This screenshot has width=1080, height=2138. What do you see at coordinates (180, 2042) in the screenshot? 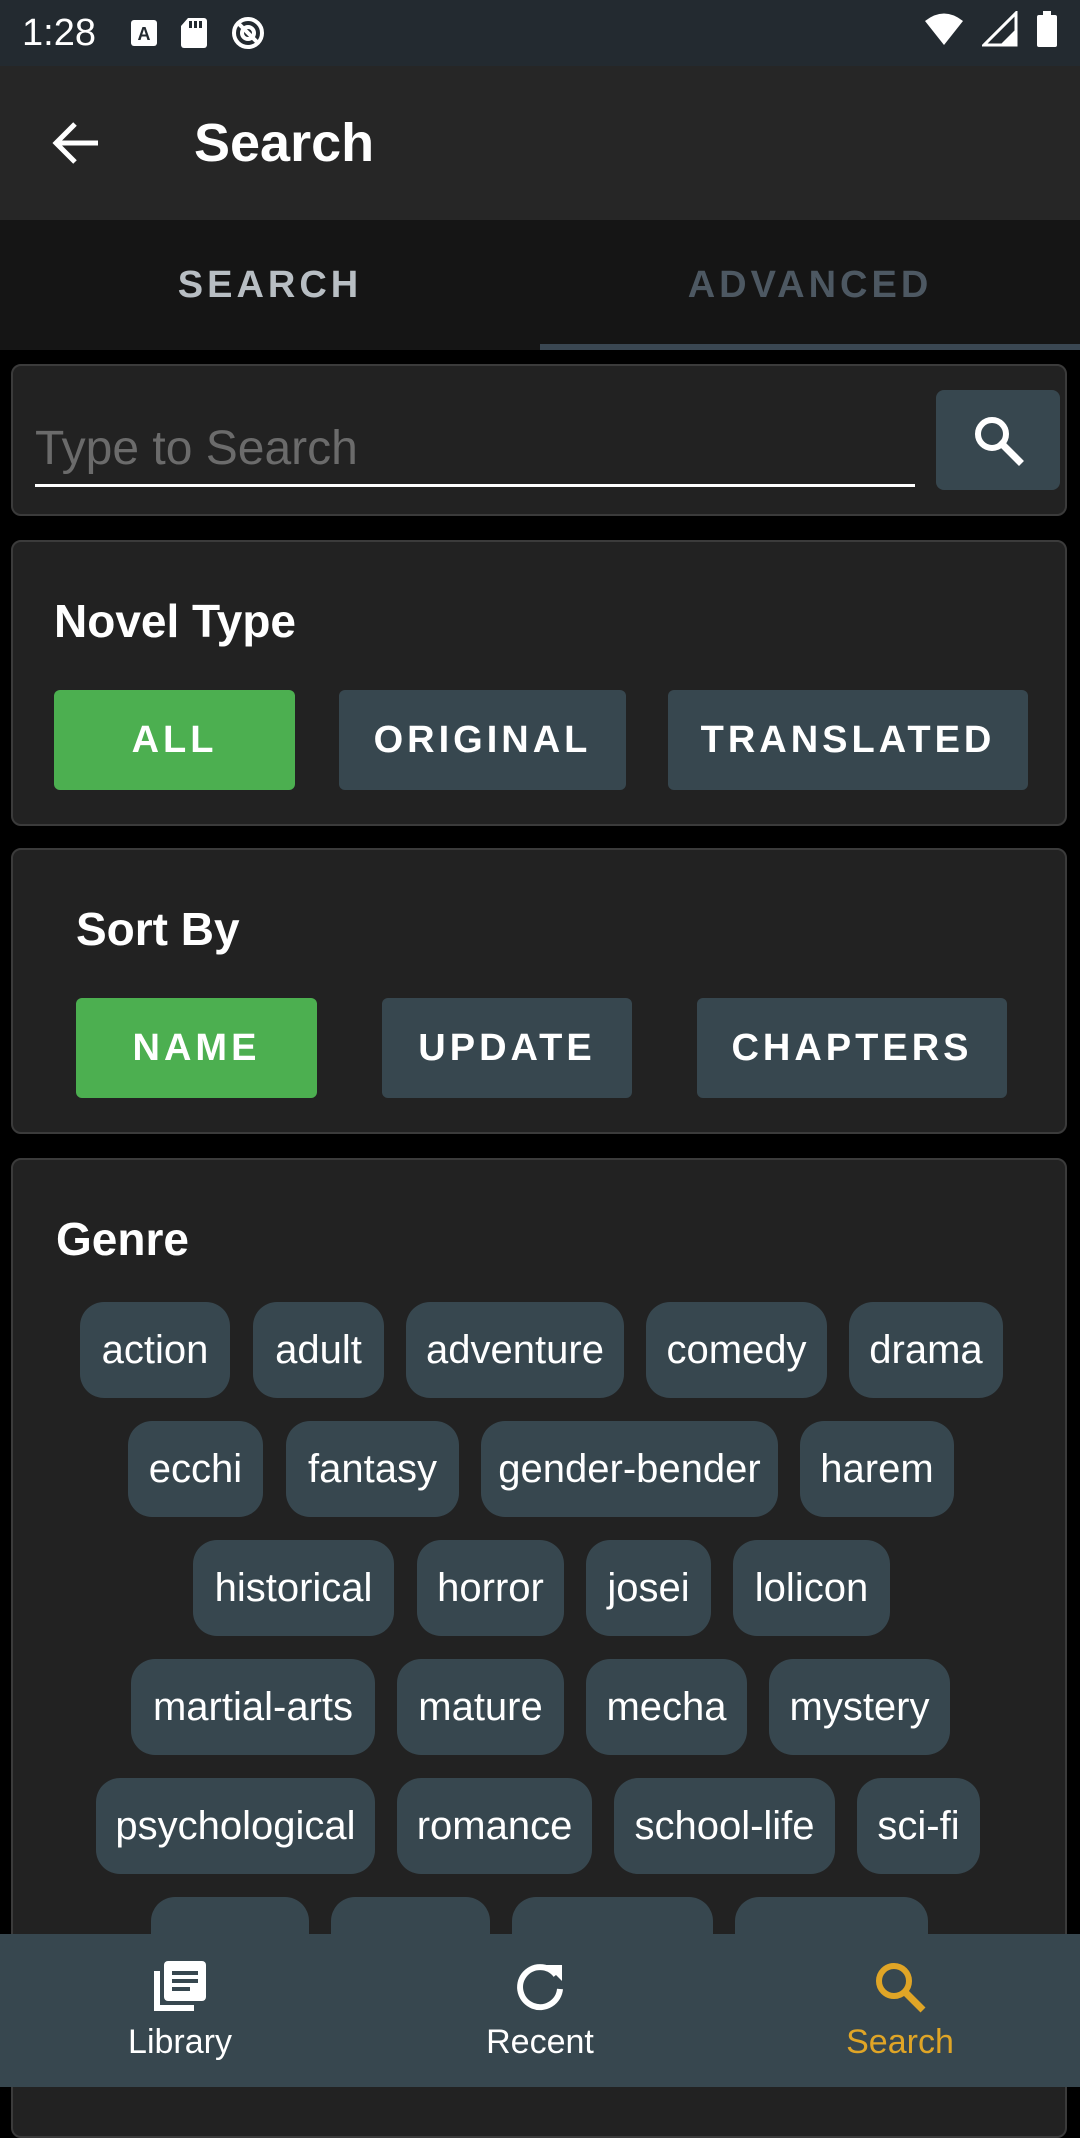
I see `nav-library-label: Library` at bounding box center [180, 2042].